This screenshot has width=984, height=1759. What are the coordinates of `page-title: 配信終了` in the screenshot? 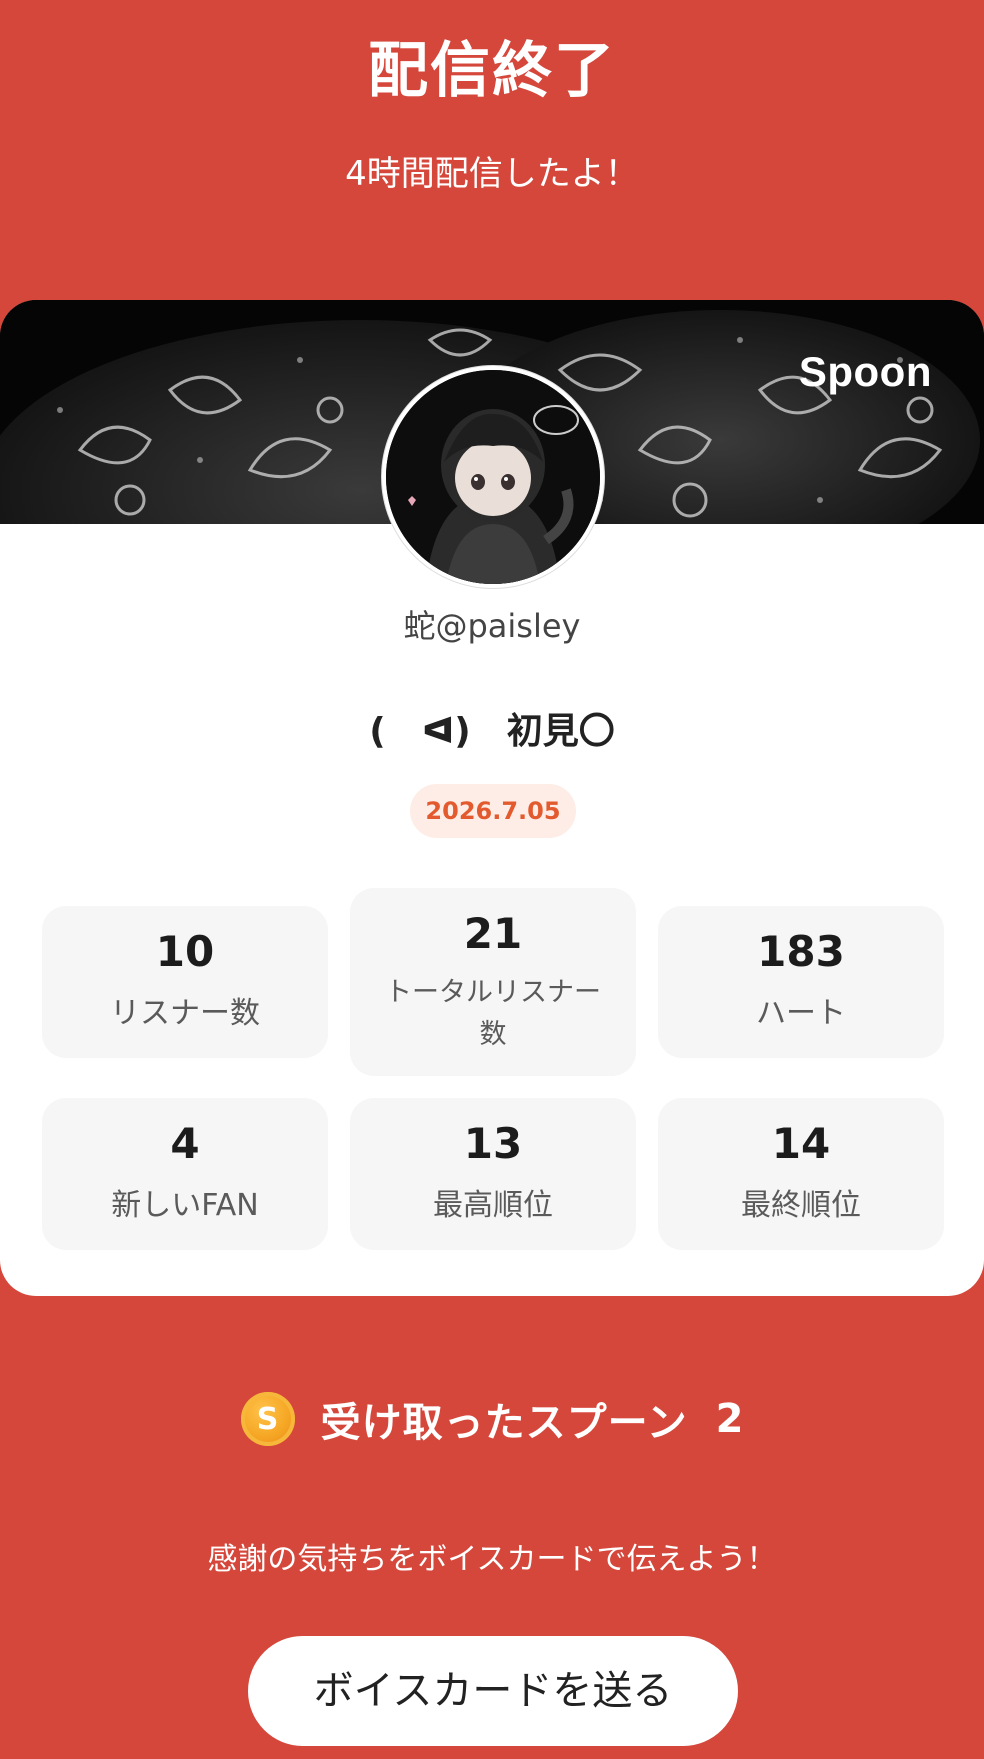 It's located at (492, 71).